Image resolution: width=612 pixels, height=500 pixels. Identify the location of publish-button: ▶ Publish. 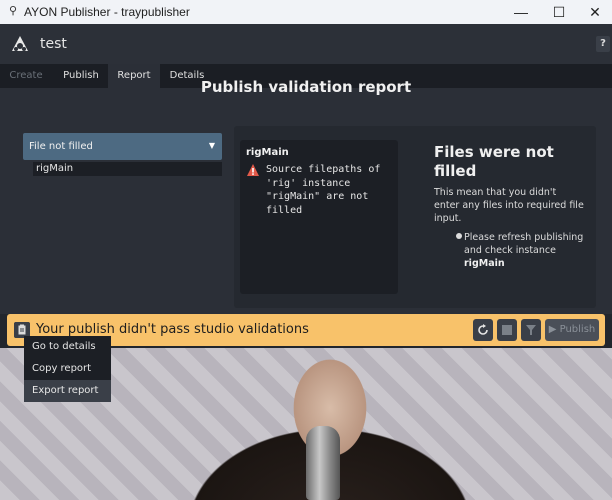
(572, 330).